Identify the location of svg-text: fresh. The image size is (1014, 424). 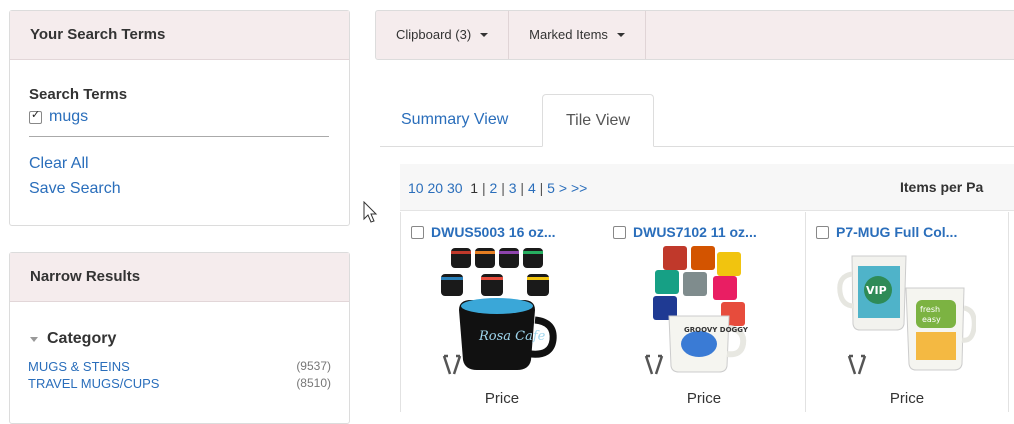
(930, 309).